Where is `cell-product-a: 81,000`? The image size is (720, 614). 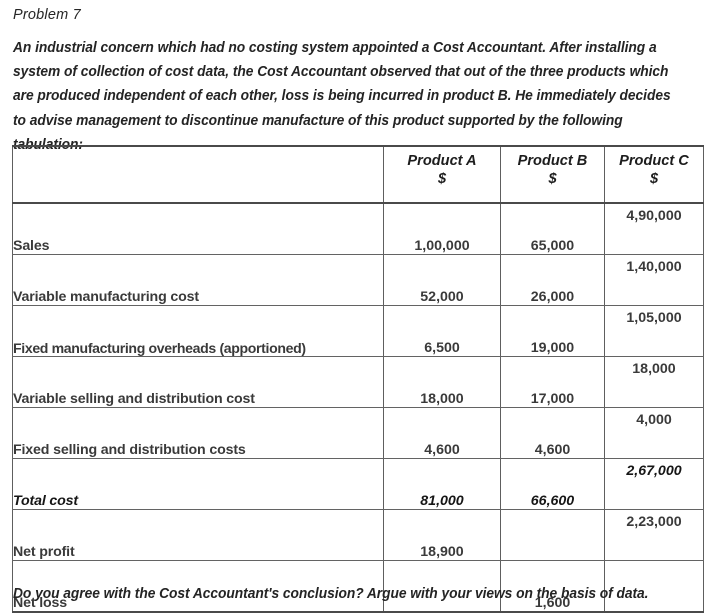
cell-product-a: 81,000 is located at coordinates (442, 484).